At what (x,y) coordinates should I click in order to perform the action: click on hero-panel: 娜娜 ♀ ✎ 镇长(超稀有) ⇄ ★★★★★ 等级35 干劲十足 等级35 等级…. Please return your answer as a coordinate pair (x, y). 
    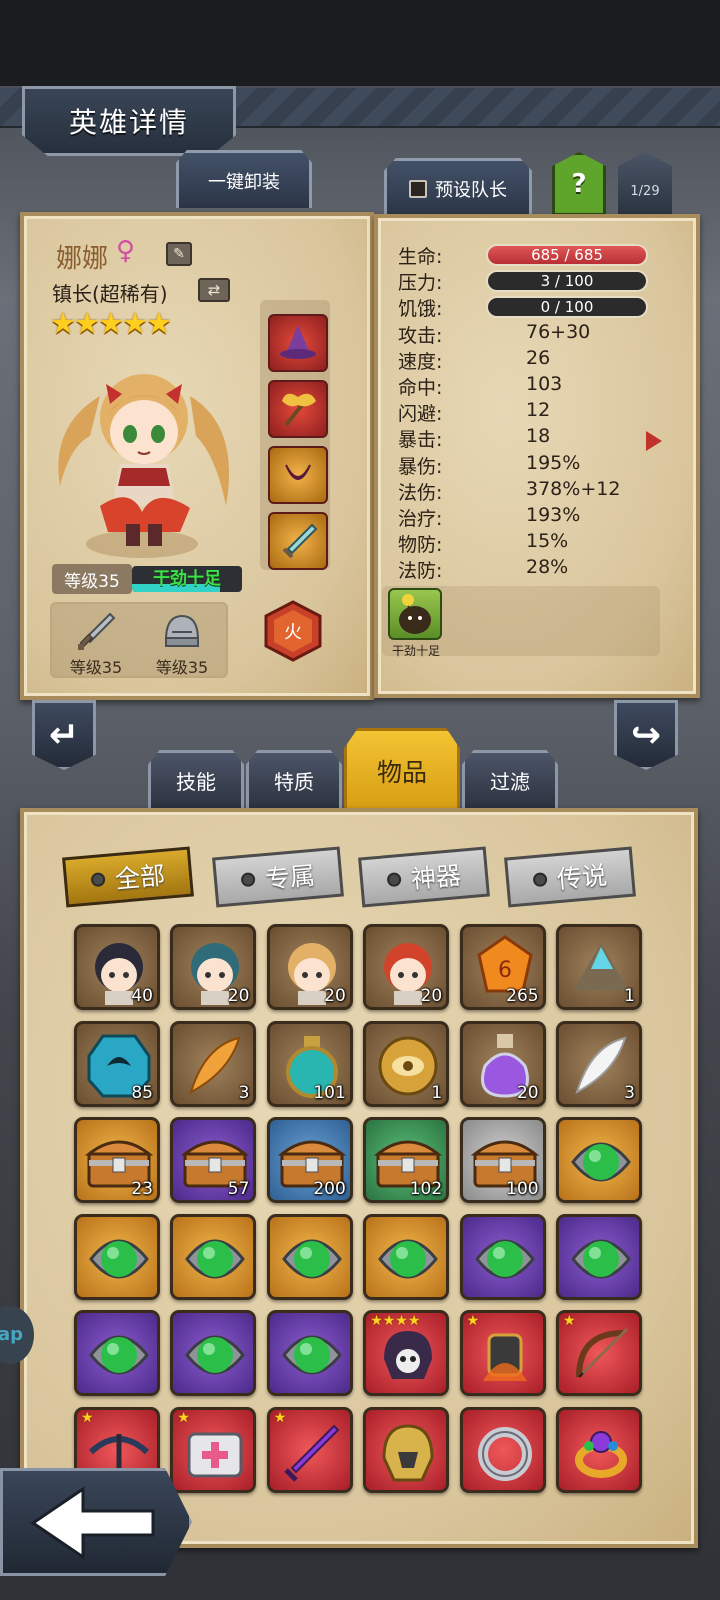
    Looking at the image, I should click on (197, 456).